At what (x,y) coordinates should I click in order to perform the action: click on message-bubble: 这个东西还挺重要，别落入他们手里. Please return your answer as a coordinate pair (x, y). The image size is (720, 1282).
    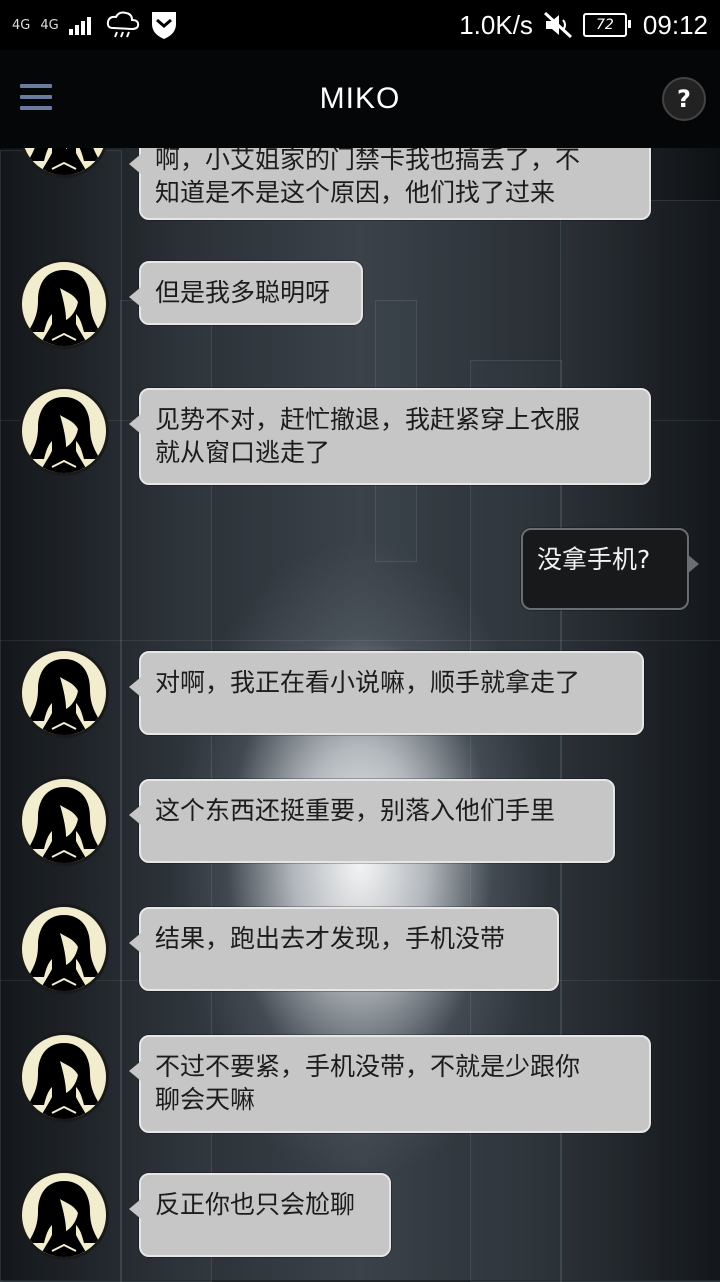
    Looking at the image, I should click on (372, 821).